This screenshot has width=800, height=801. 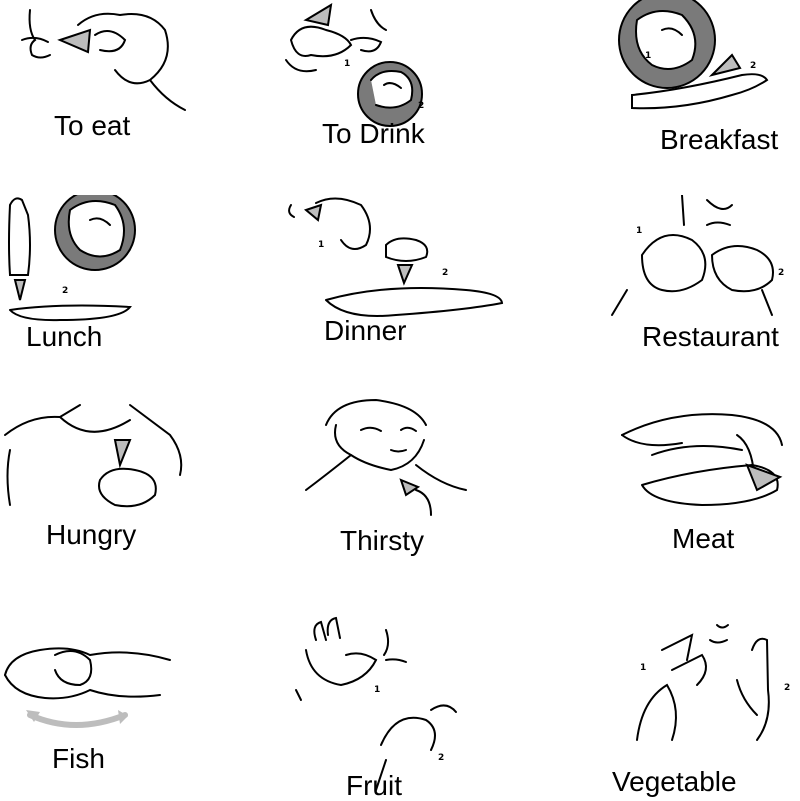 I want to click on sign-label: Breakfast, so click(x=719, y=139).